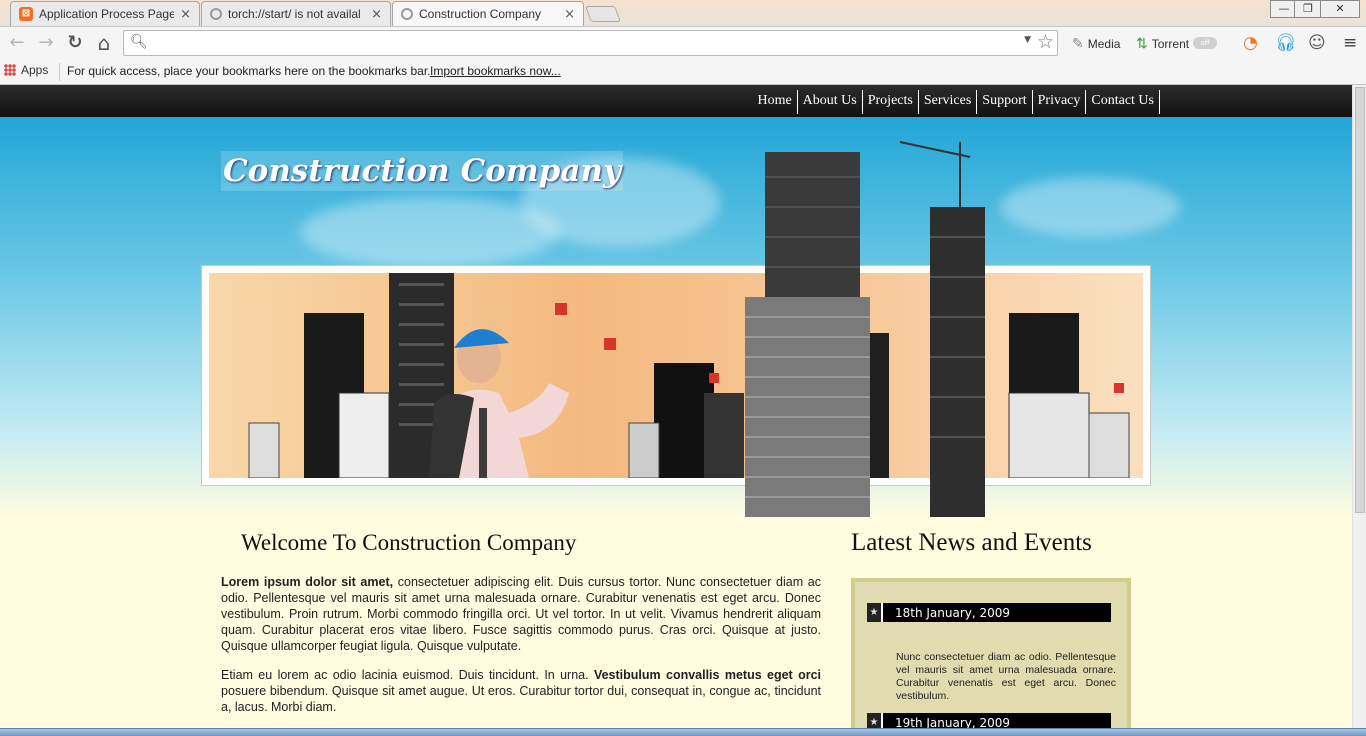 This screenshot has width=1366, height=736. I want to click on news-date-bar: ★ 19th January, 2009, so click(989, 720).